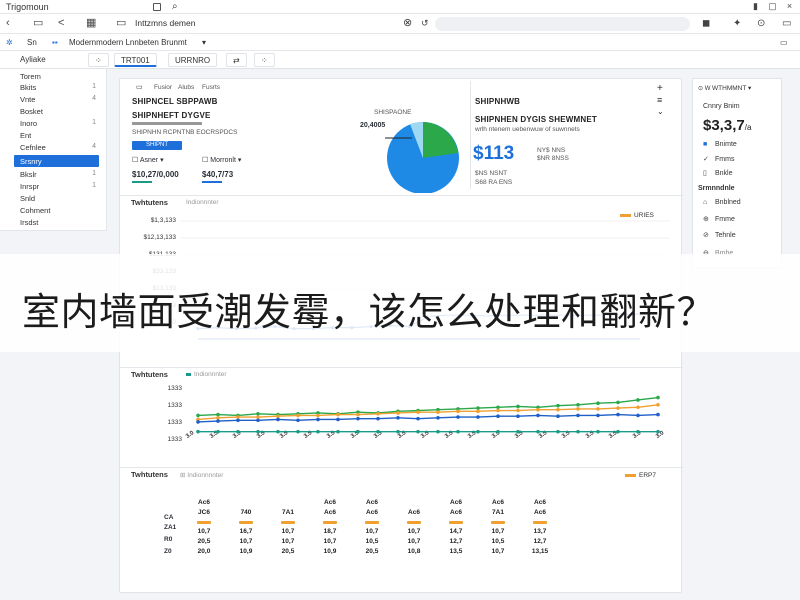 This screenshot has width=800, height=600. Describe the element at coordinates (784, 42) in the screenshot. I see `overflow-icon: ▭` at that location.